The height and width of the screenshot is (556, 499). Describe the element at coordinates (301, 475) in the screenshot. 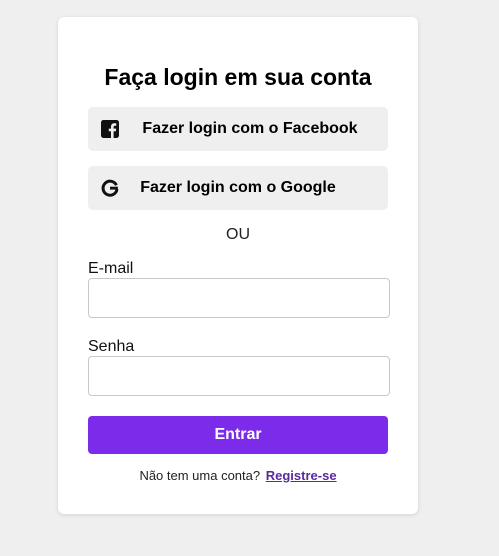

I see `register-link: Registre-se` at that location.